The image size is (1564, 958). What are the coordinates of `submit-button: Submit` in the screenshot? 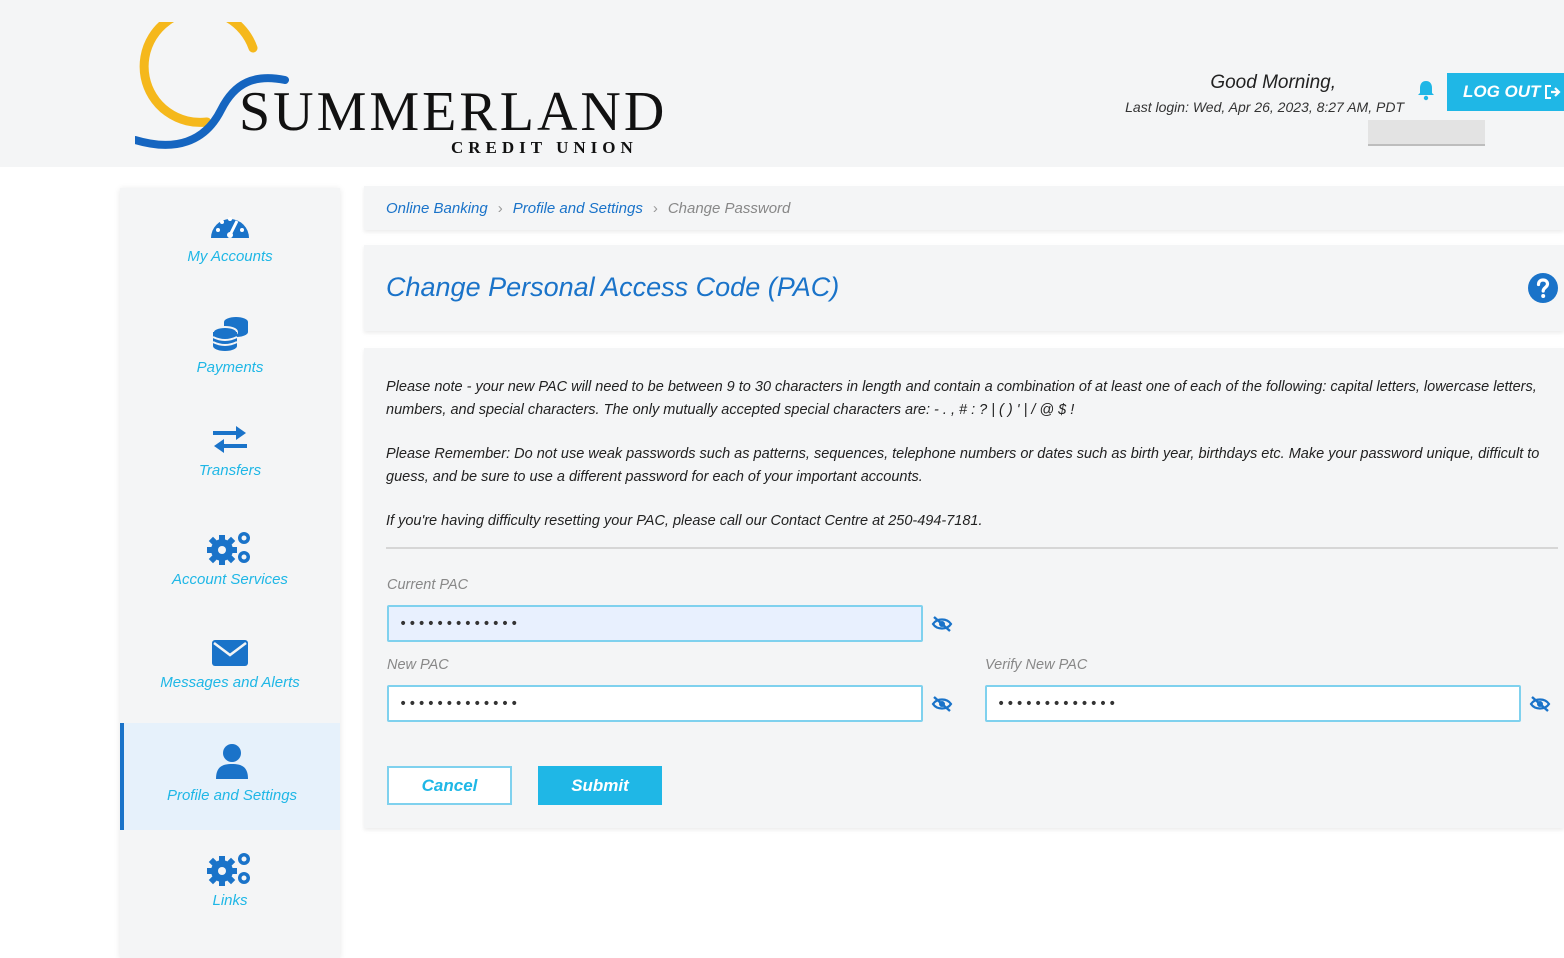 It's located at (600, 785).